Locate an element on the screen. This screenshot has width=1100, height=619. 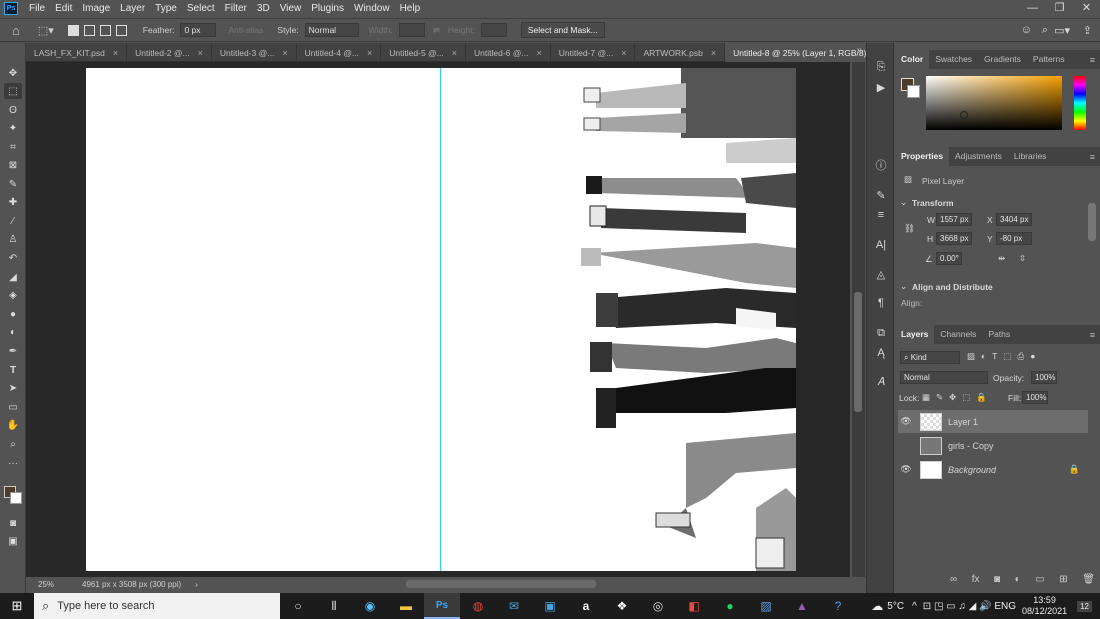
vertical-scrollbar is located at coordinates (858, 319).